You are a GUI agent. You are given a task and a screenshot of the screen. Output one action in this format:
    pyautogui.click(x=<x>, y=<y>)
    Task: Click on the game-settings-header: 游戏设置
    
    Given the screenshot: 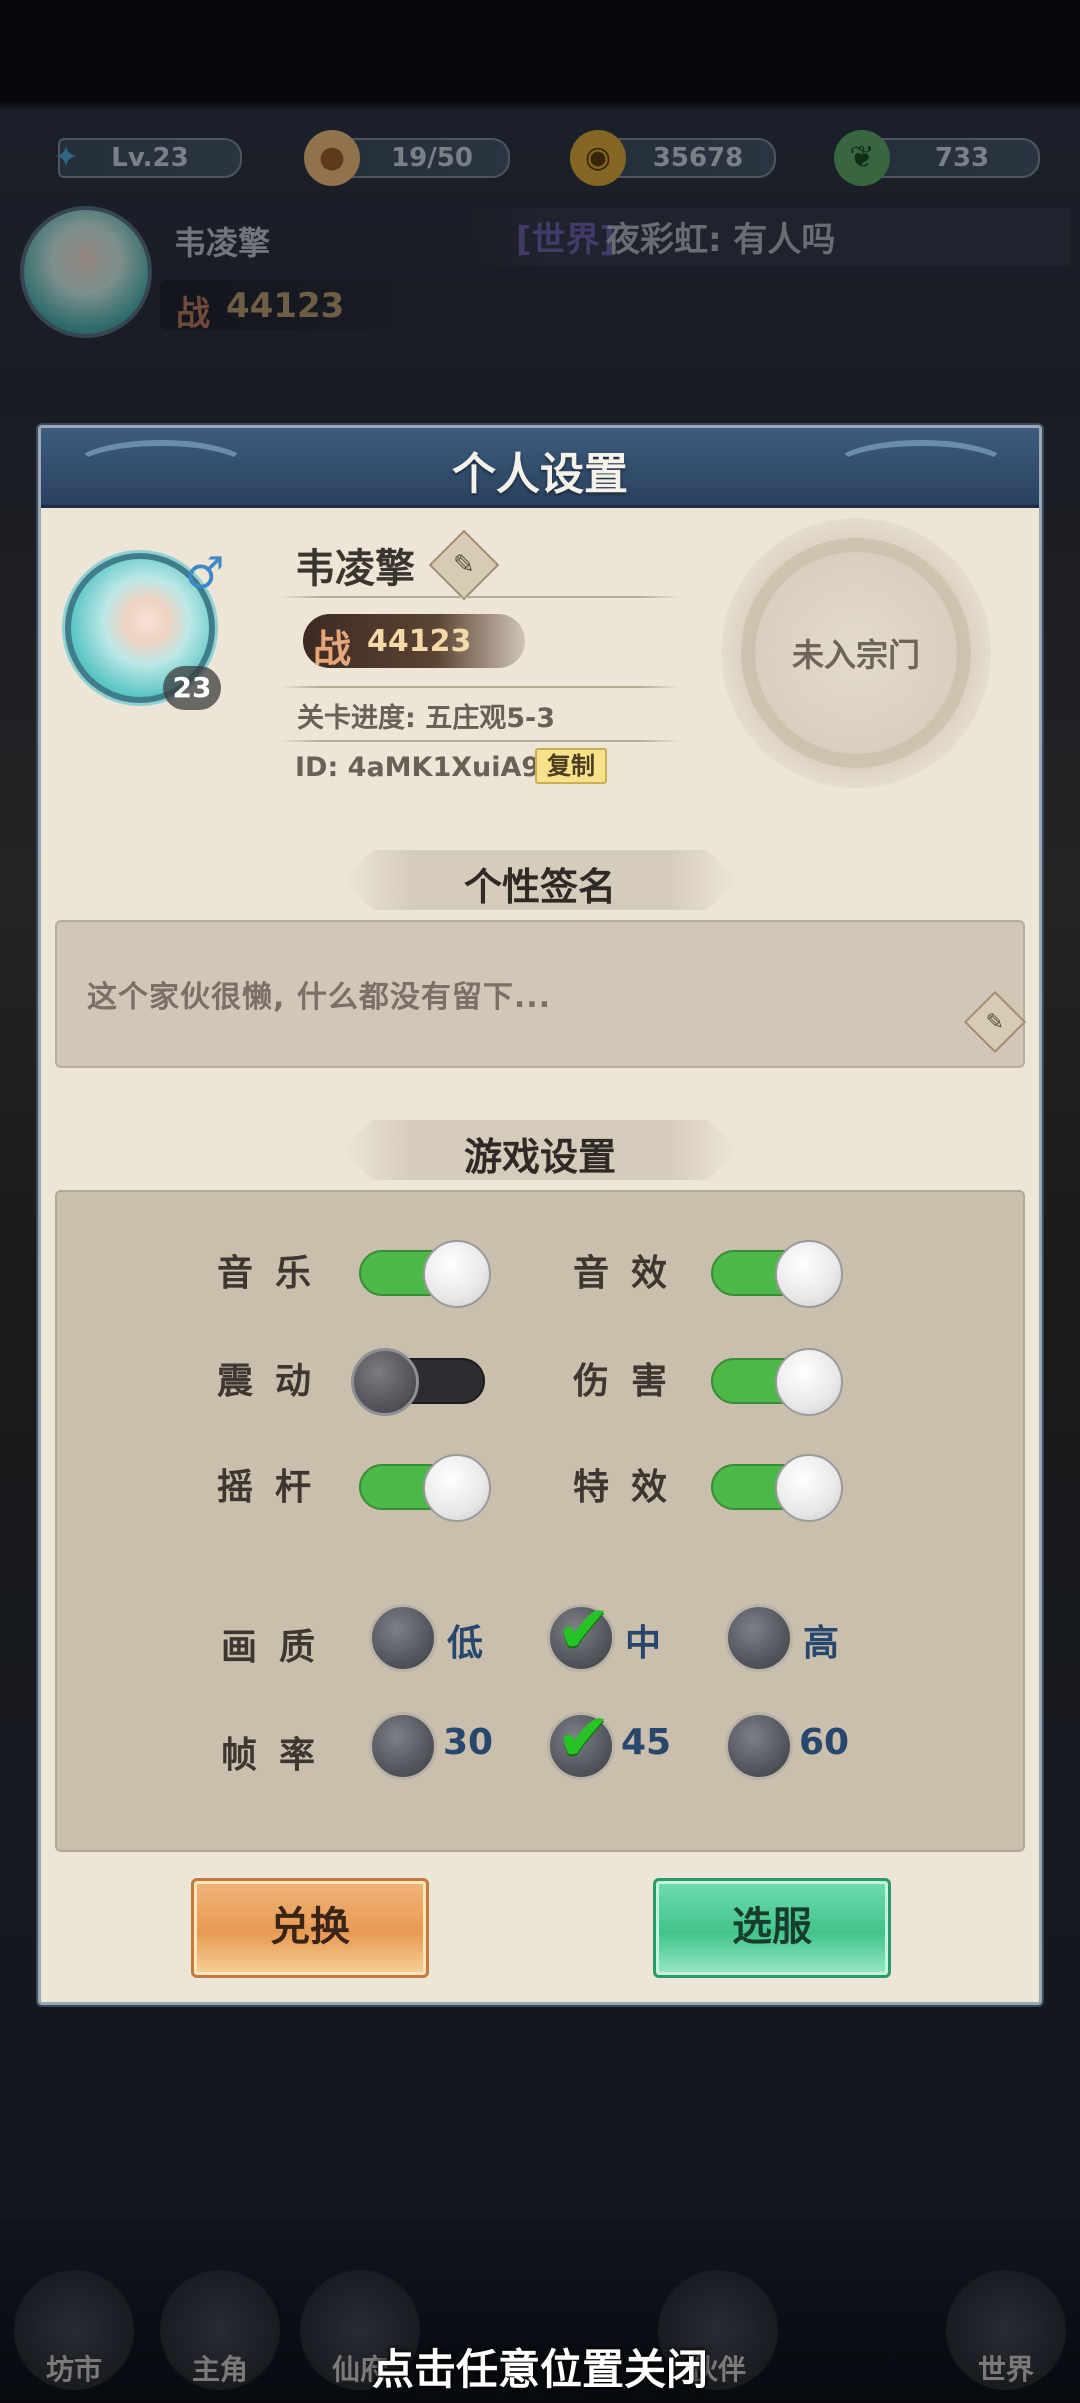 What is the action you would take?
    pyautogui.click(x=540, y=1150)
    